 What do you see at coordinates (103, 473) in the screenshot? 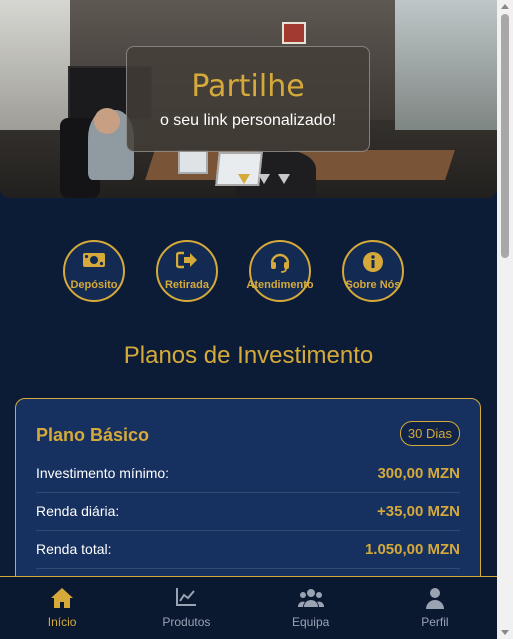
I see `plan-row-label: Investimento mínimo:` at bounding box center [103, 473].